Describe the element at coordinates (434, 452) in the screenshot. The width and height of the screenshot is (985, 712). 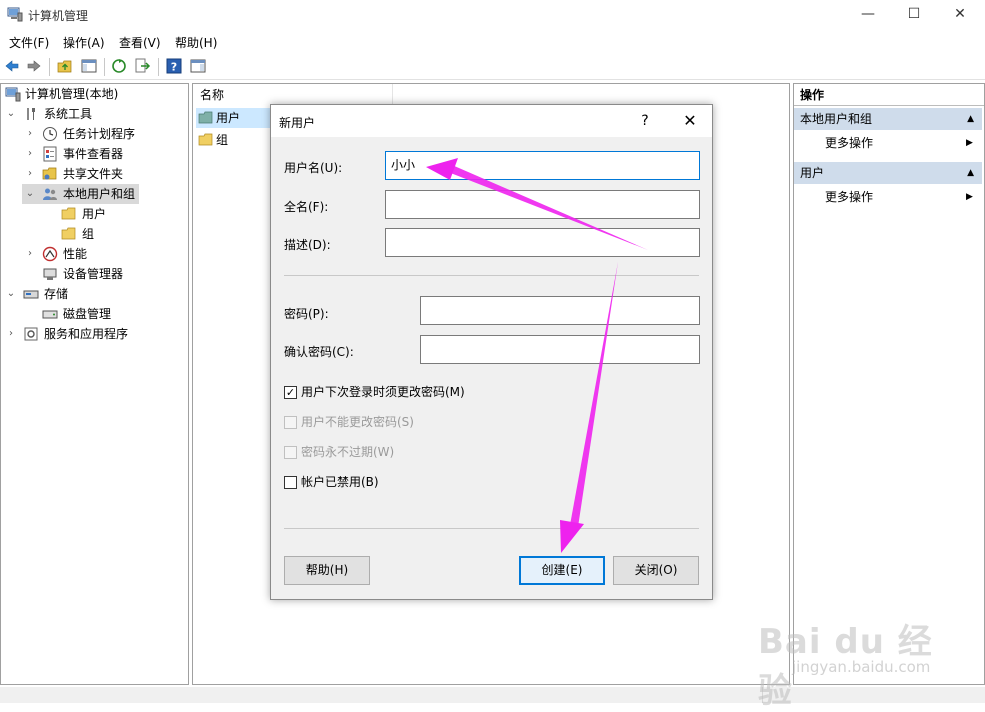
I see `password-never-expires-checkbox: 密码永不过期(W)` at that location.